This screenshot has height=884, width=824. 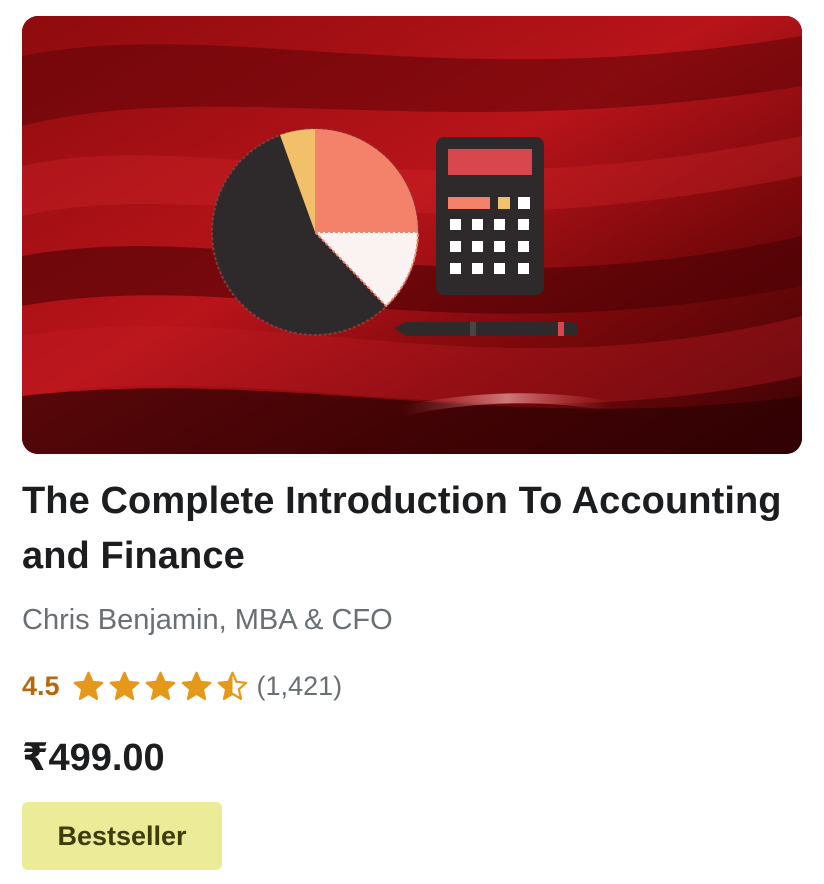 What do you see at coordinates (93, 758) in the screenshot?
I see `course-price: ₹499.00` at bounding box center [93, 758].